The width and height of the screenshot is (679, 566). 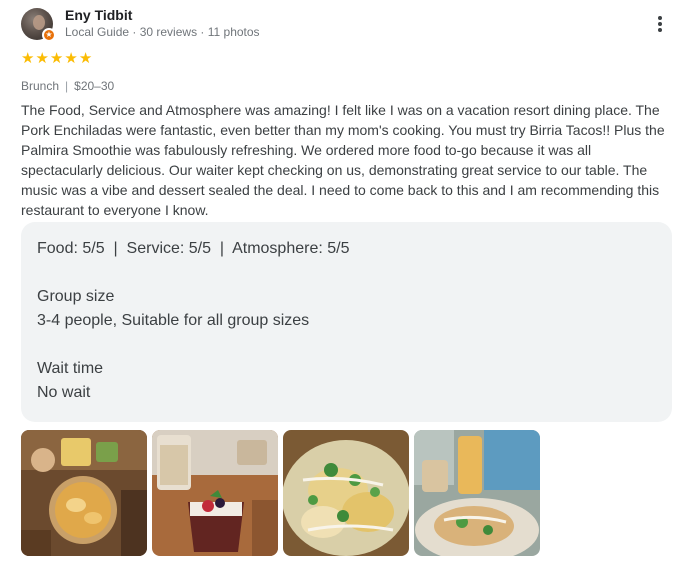 What do you see at coordinates (162, 32) in the screenshot?
I see `reviewer-meta: Local Guide · 30 reviews · 11 photos` at bounding box center [162, 32].